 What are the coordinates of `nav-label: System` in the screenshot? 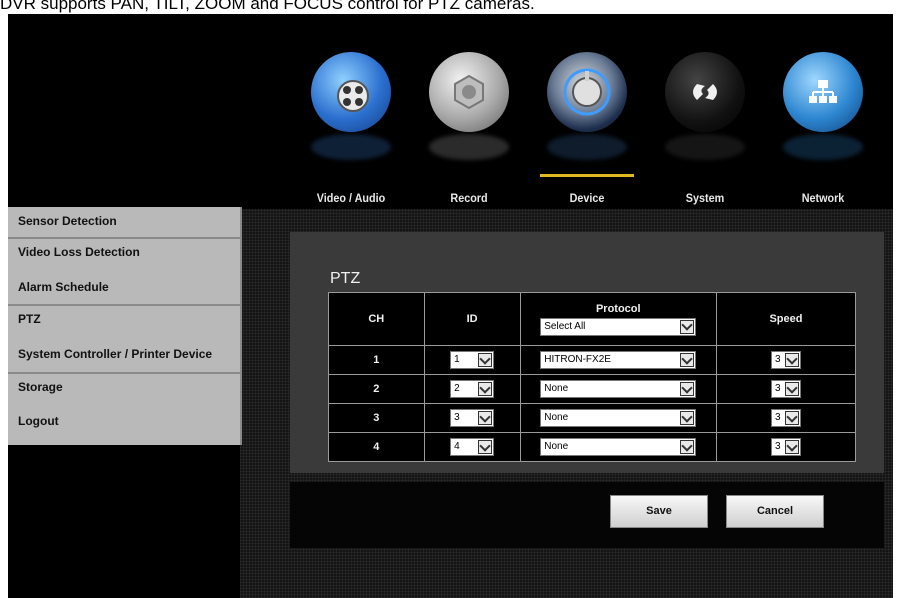 It's located at (705, 198).